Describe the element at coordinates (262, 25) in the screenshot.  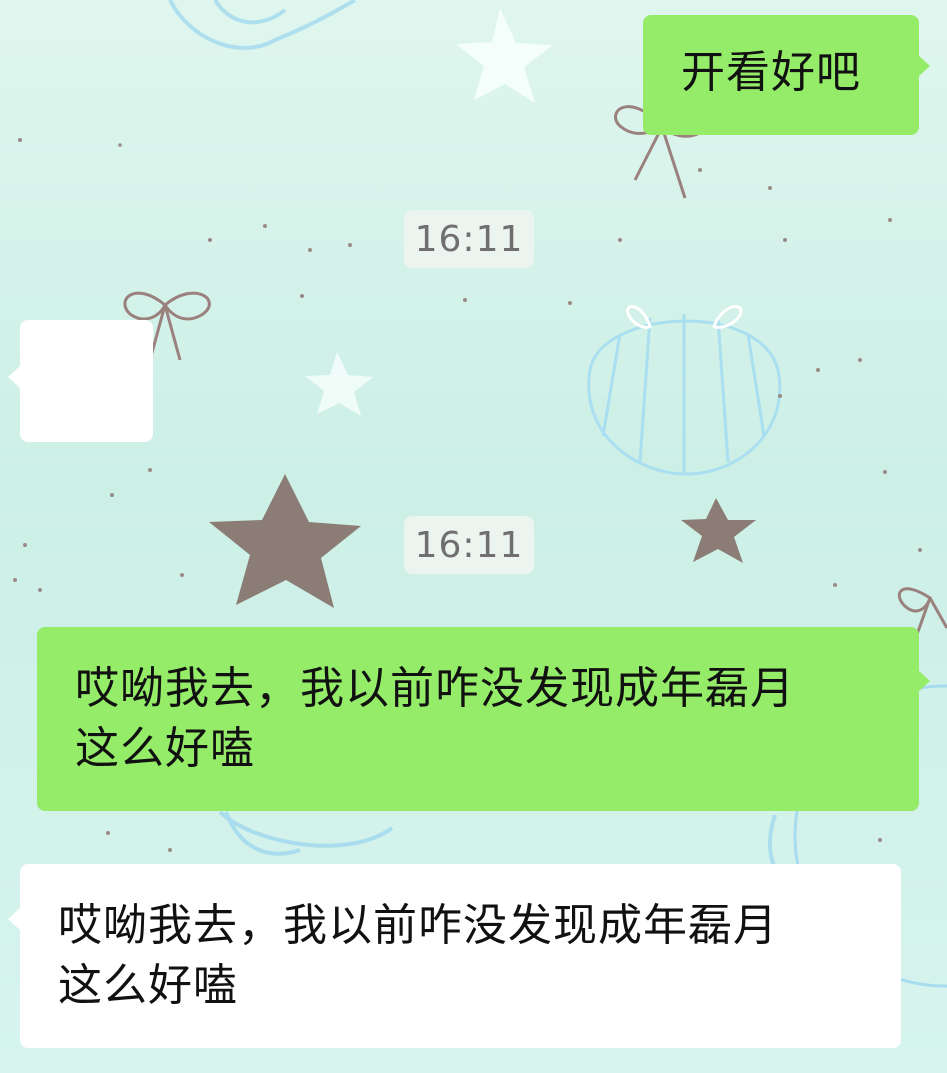
I see `decorative-apple-top` at that location.